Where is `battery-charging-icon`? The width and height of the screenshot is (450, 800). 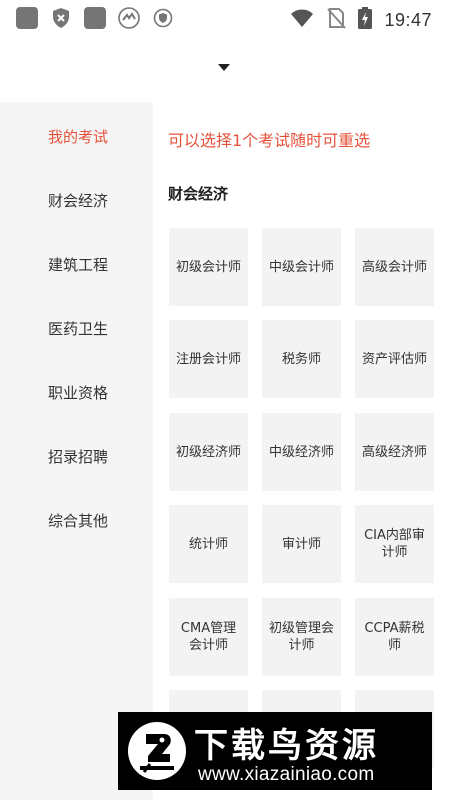 battery-charging-icon is located at coordinates (365, 20).